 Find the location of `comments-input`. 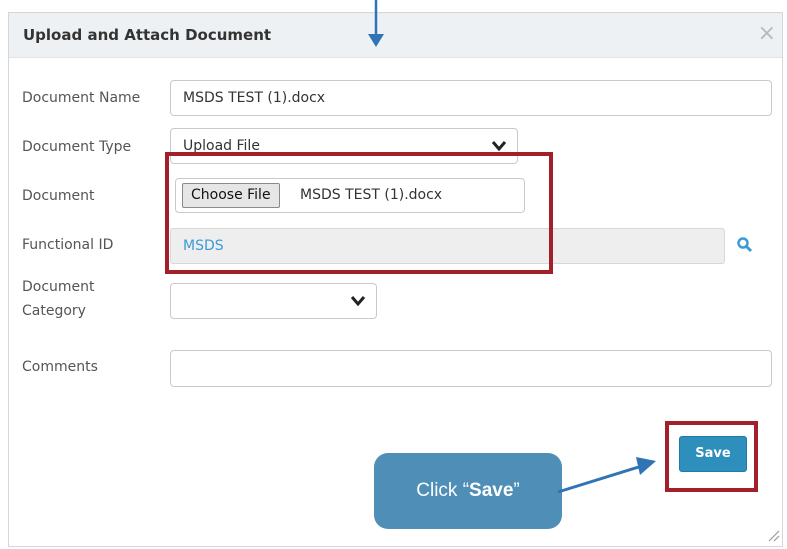

comments-input is located at coordinates (471, 368).